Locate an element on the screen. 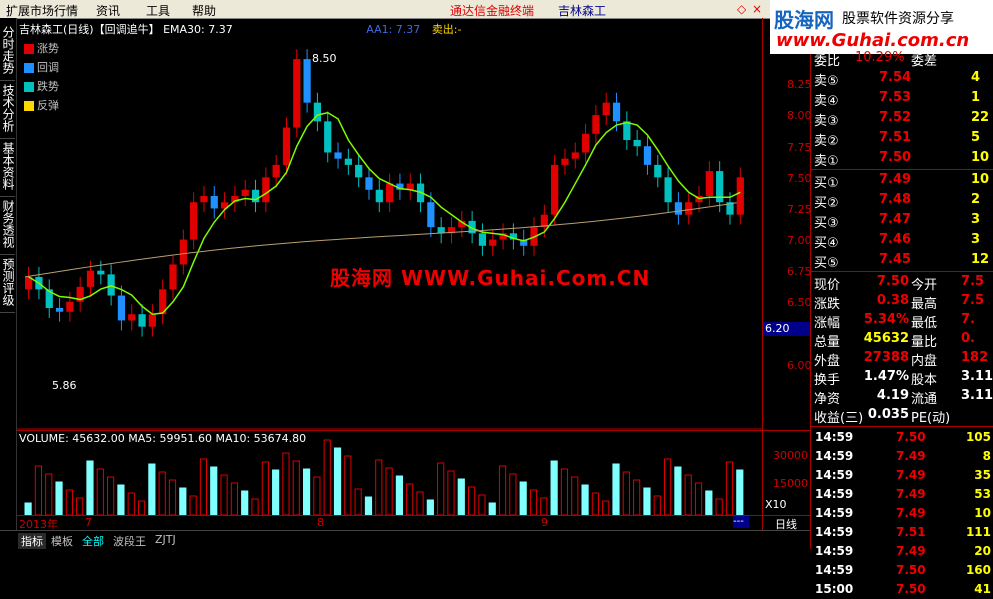 The height and width of the screenshot is (599, 993). buy-row: 买① 7.49 10 is located at coordinates (902, 180).